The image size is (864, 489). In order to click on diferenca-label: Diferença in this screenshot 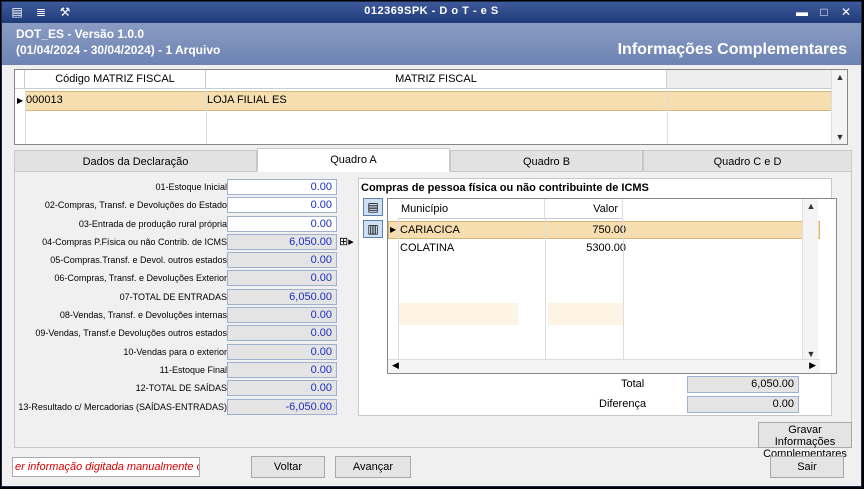, I will do `click(623, 404)`.